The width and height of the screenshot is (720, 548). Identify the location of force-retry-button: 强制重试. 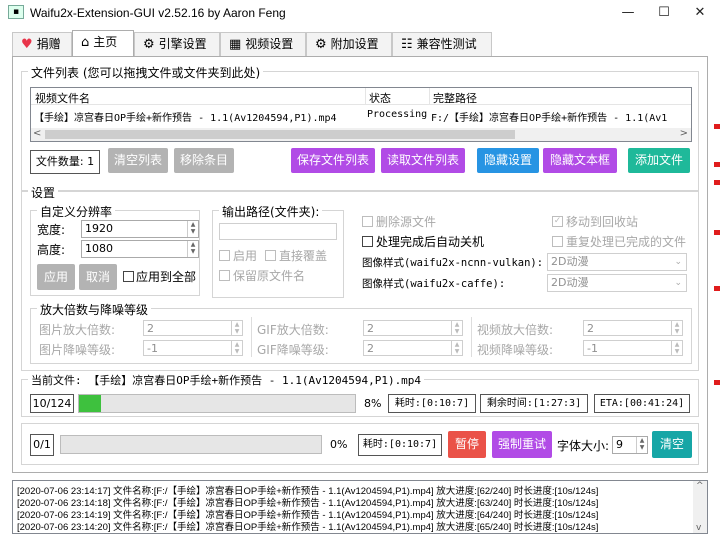
(522, 444).